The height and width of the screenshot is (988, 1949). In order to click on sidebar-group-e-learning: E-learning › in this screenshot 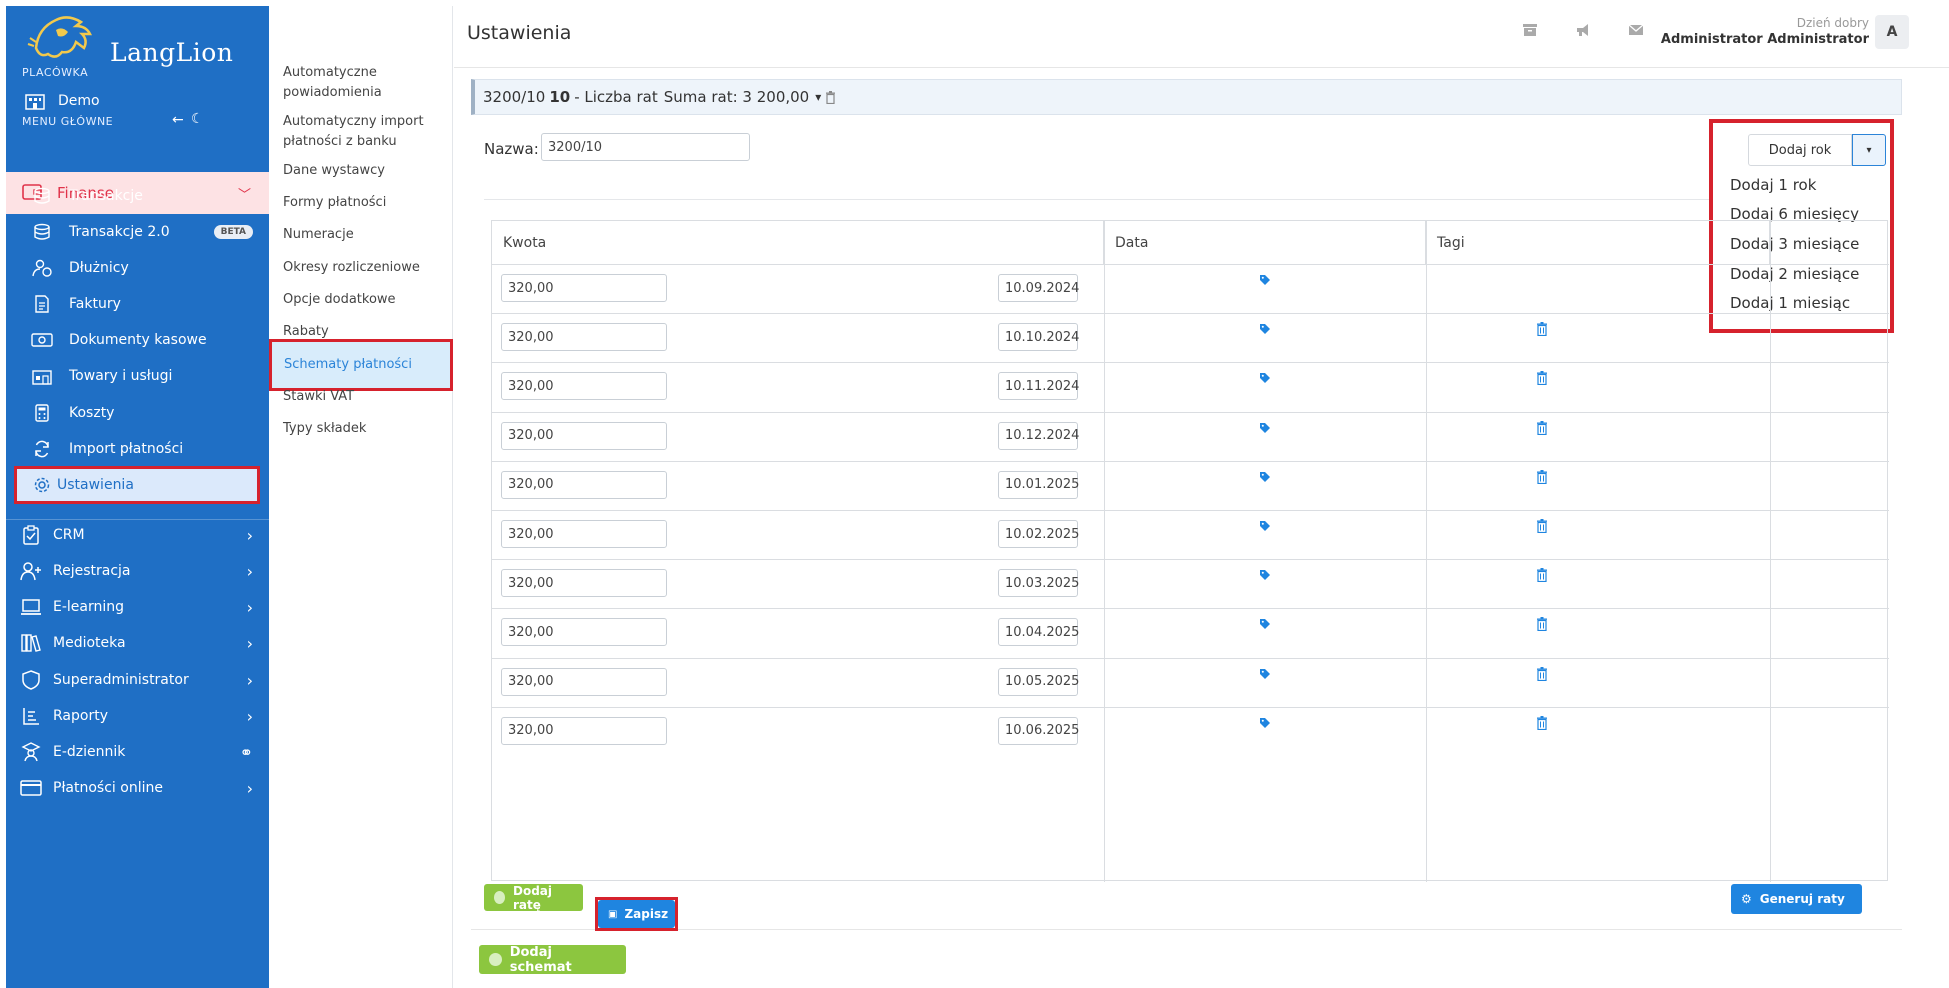, I will do `click(137, 607)`.